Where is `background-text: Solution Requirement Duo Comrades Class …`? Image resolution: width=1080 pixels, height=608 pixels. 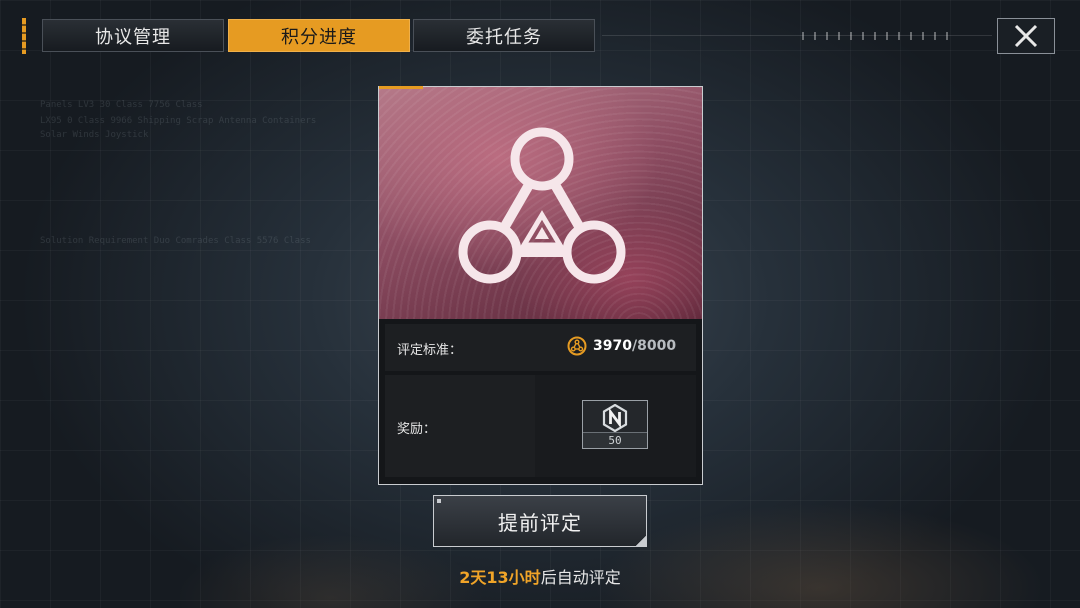 background-text: Solution Requirement Duo Comrades Class … is located at coordinates (175, 241).